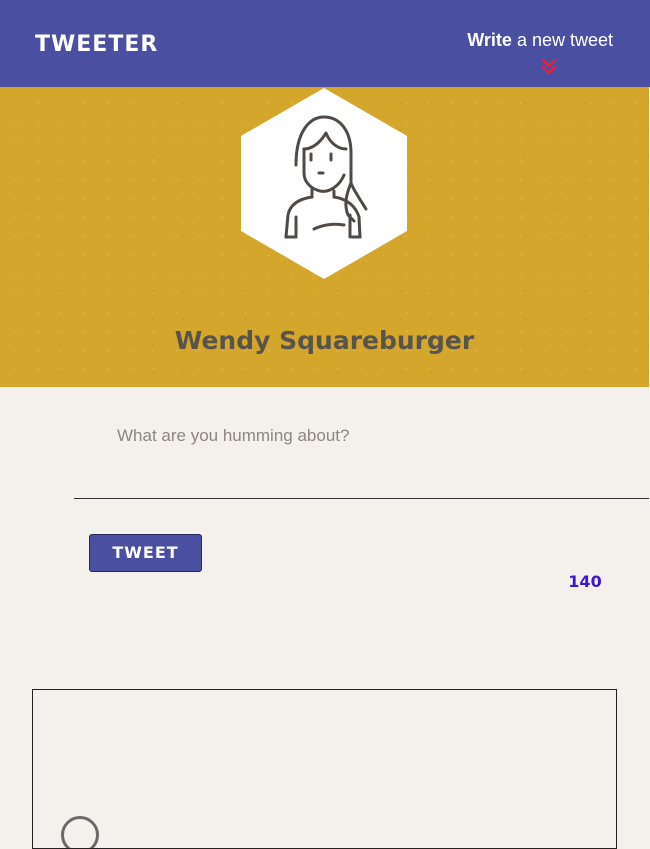 The height and width of the screenshot is (849, 650). What do you see at coordinates (585, 581) in the screenshot?
I see `character-counter: 140` at bounding box center [585, 581].